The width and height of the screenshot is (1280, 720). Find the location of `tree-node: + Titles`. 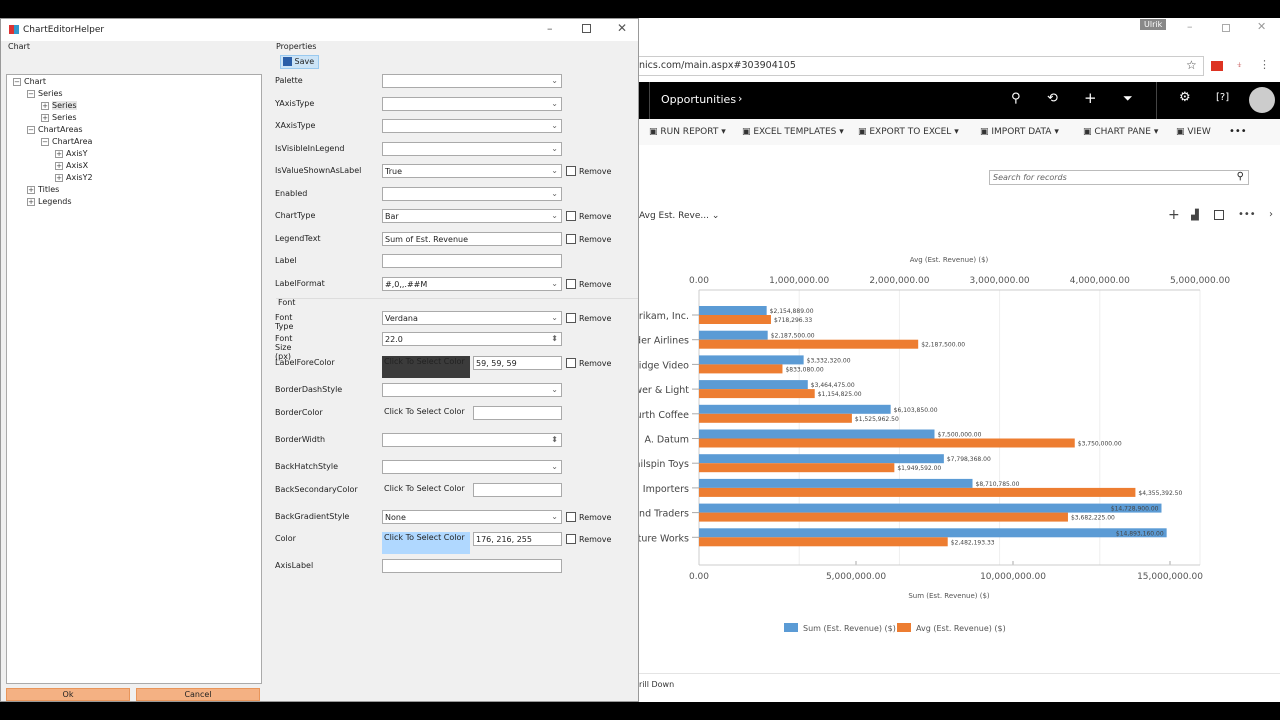

tree-node: + Titles is located at coordinates (43, 189).